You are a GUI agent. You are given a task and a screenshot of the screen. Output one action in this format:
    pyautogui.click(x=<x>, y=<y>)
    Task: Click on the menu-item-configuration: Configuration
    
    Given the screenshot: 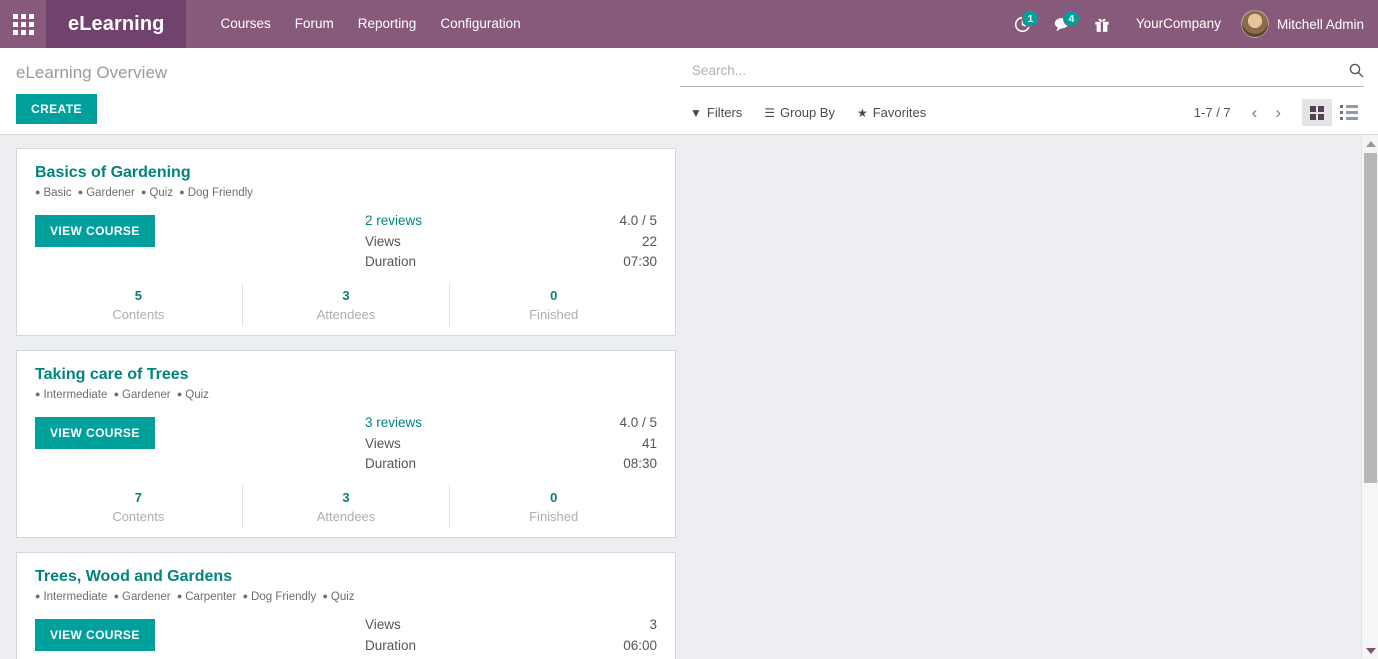 What is the action you would take?
    pyautogui.click(x=480, y=24)
    